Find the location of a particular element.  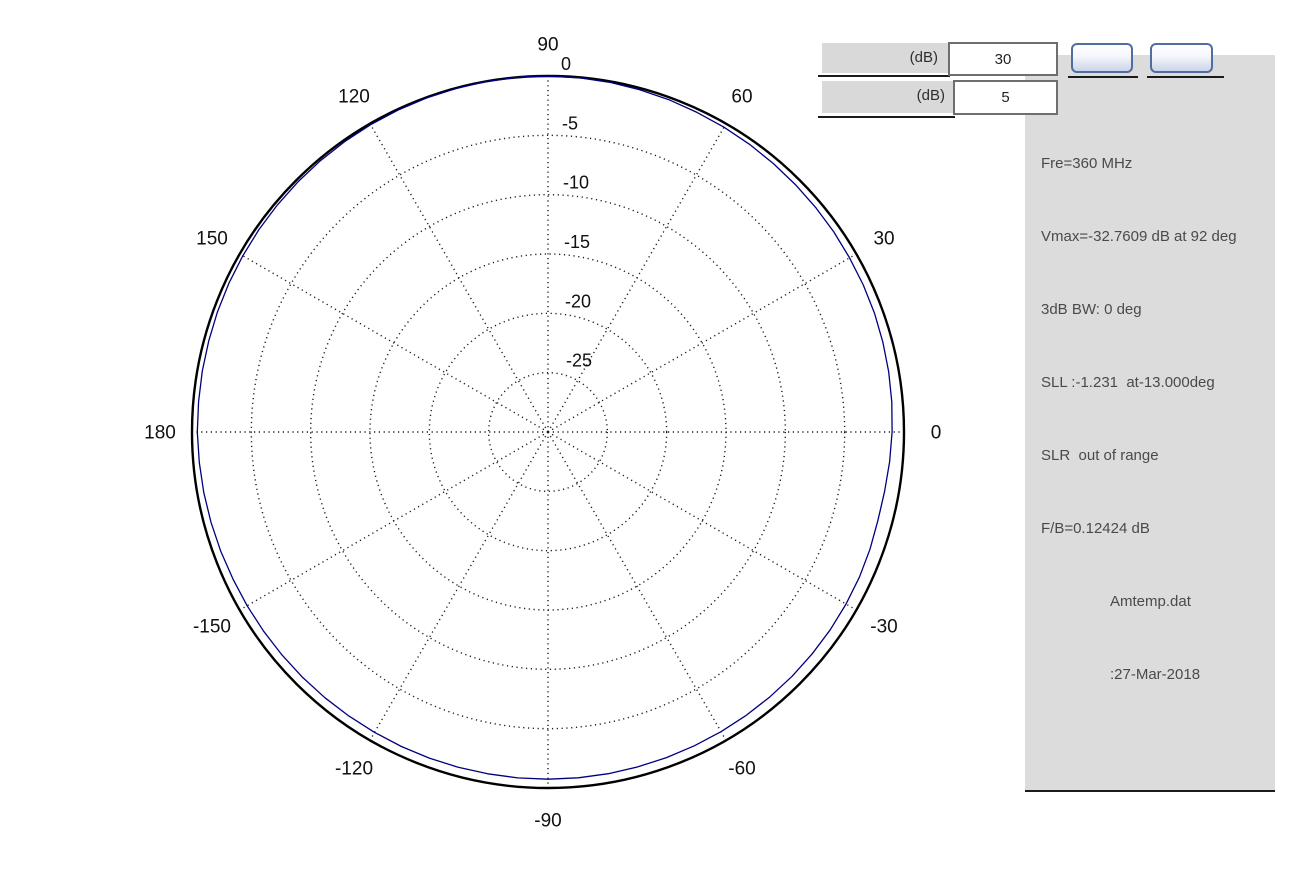

range-db-input is located at coordinates (1003, 59).